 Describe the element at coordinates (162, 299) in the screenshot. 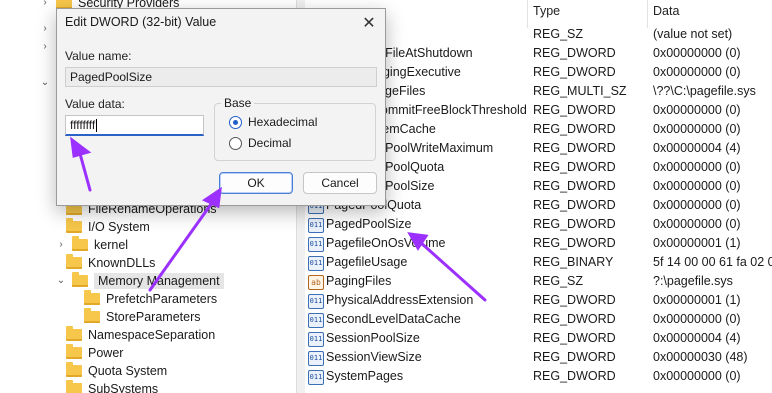

I see `tree-item-label: PrefetchParameters` at that location.